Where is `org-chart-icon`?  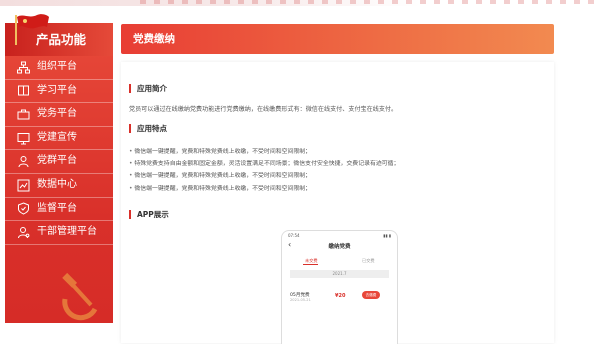 org-chart-icon is located at coordinates (23, 67).